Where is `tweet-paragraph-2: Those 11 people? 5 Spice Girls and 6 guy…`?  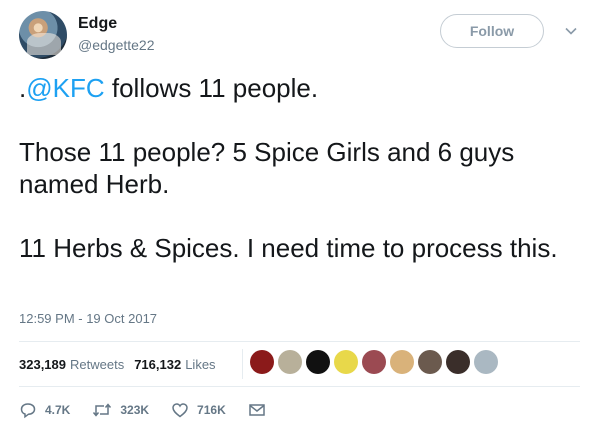 tweet-paragraph-2: Those 11 people? 5 Spice Girls and 6 guy… is located at coordinates (267, 168).